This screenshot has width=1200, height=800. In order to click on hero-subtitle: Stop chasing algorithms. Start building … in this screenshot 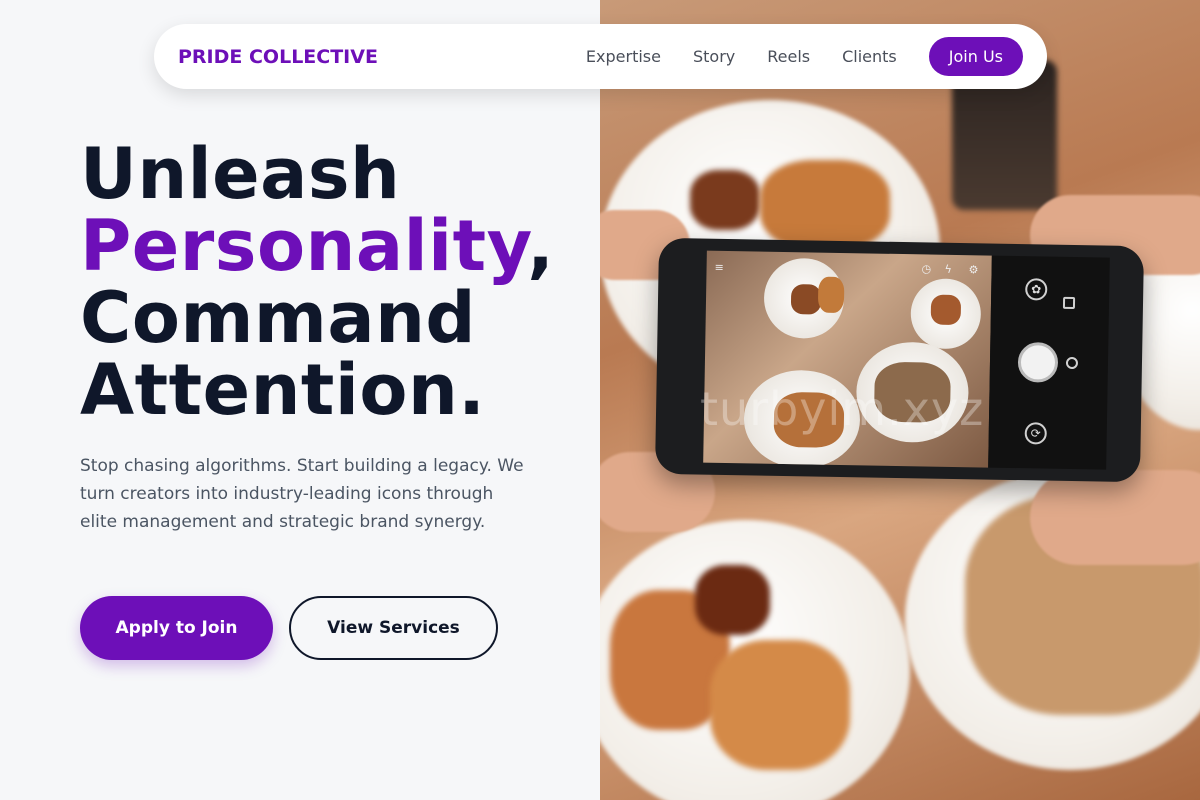, I will do `click(302, 494)`.